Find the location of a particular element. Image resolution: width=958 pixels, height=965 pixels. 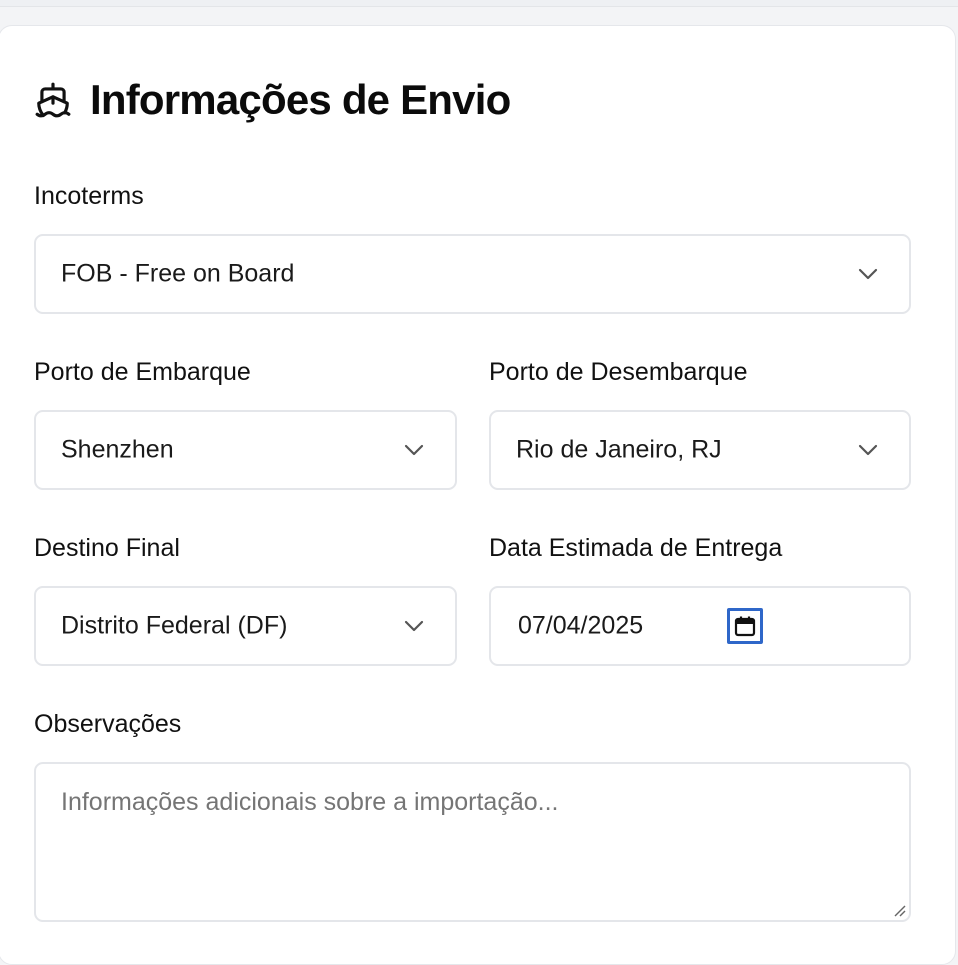

ship-icon is located at coordinates (53, 100).